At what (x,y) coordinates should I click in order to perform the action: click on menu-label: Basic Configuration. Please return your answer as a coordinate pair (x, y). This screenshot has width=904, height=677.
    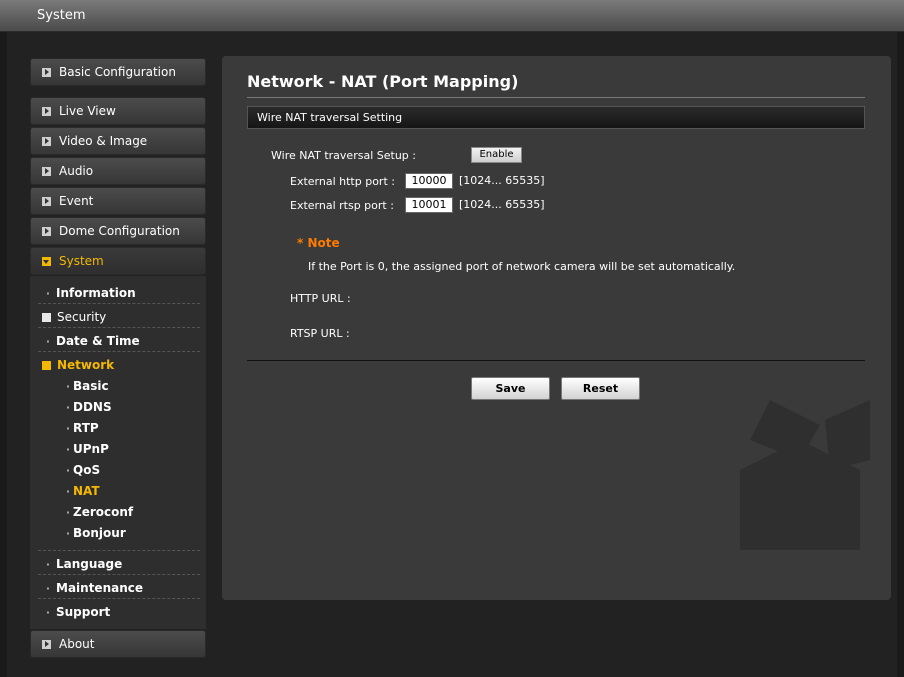
    Looking at the image, I should click on (117, 72).